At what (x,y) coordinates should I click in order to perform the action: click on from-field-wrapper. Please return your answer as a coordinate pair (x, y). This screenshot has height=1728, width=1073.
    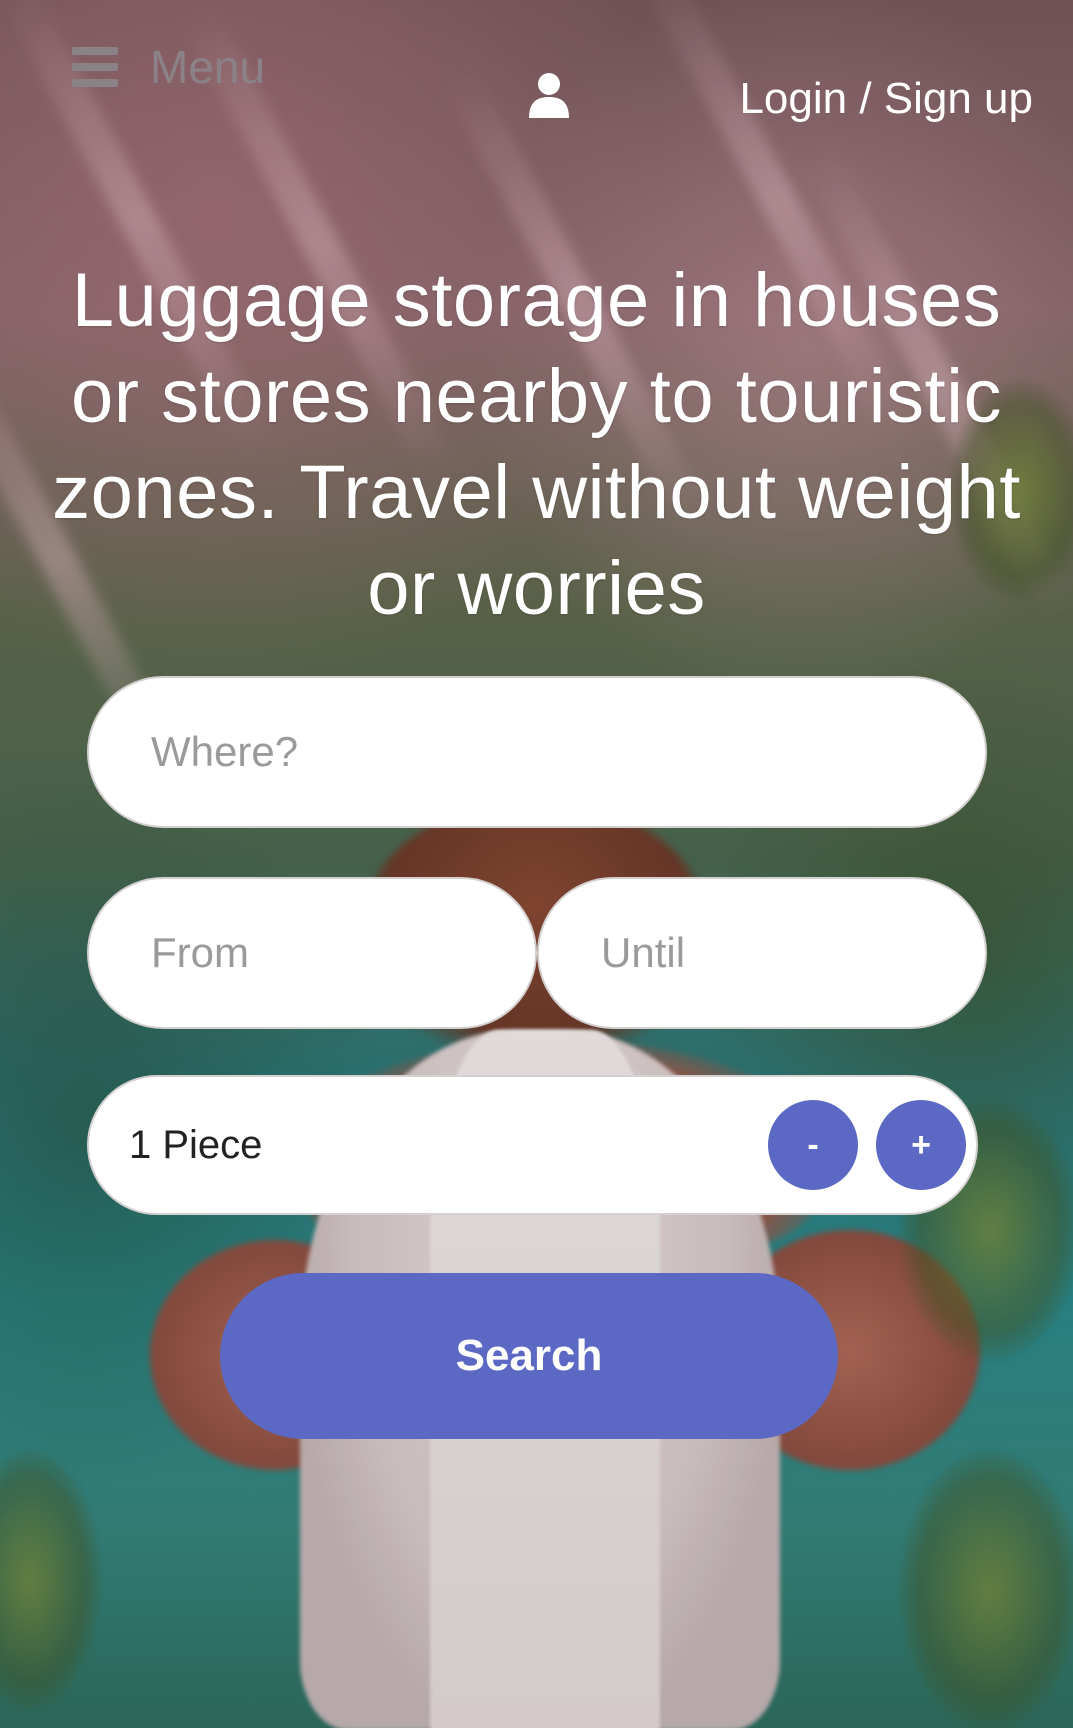
    Looking at the image, I should click on (312, 953).